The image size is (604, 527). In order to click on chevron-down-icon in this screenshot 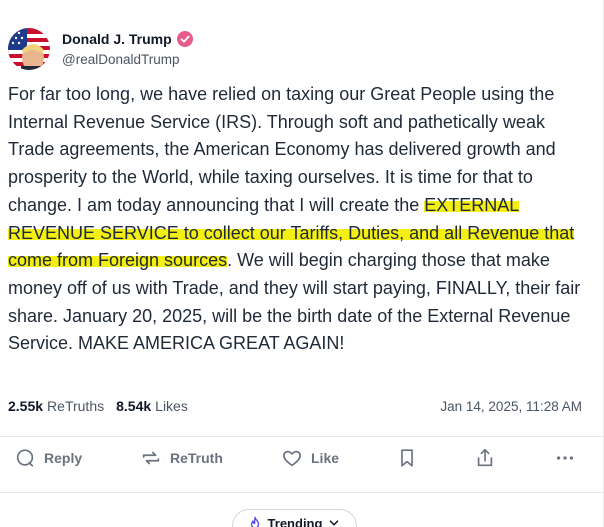, I will do `click(334, 523)`.